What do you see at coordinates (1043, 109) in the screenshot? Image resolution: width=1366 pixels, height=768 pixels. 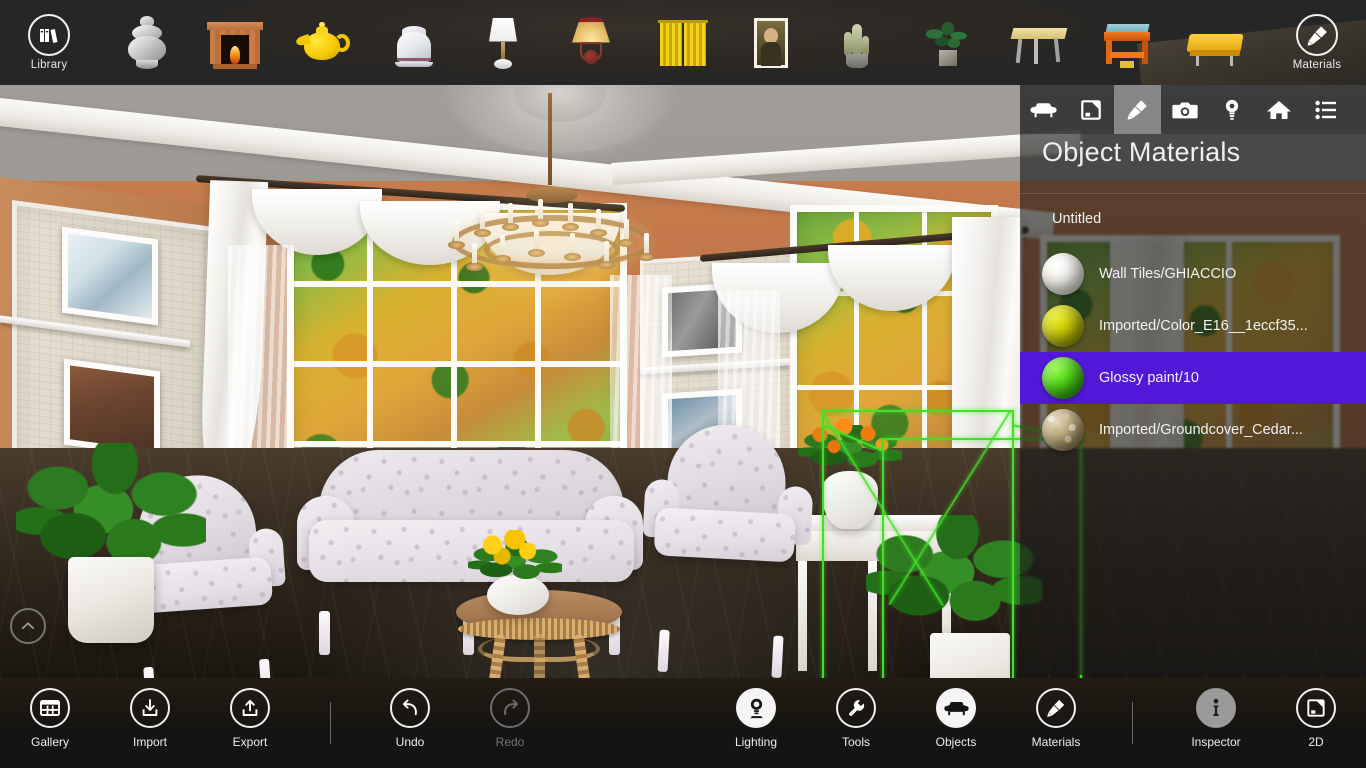 I see `panel-tab-objects` at bounding box center [1043, 109].